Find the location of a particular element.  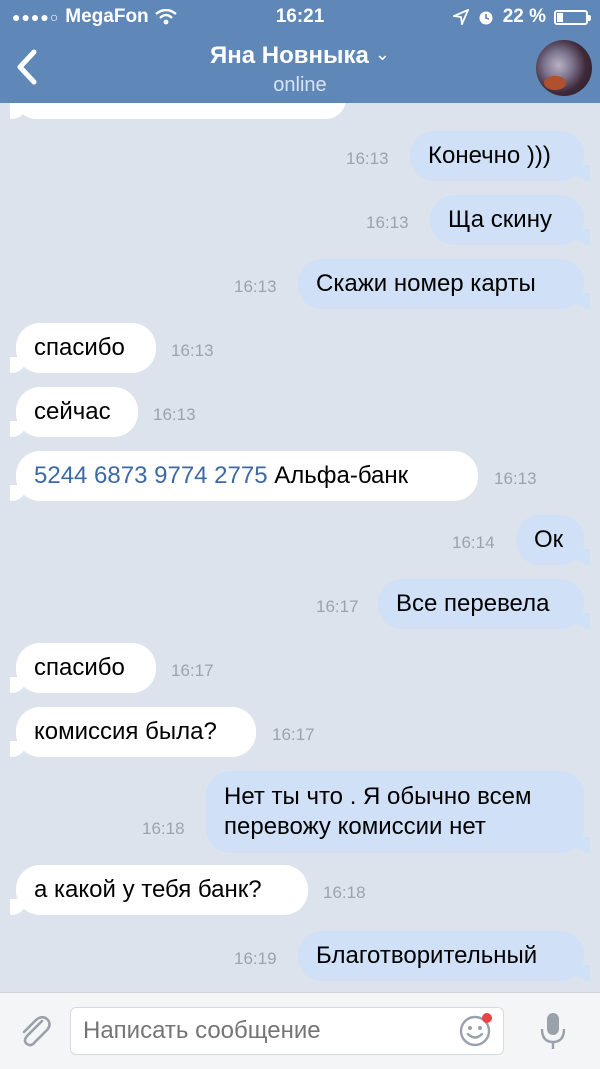

message-text: Ок is located at coordinates (549, 539).